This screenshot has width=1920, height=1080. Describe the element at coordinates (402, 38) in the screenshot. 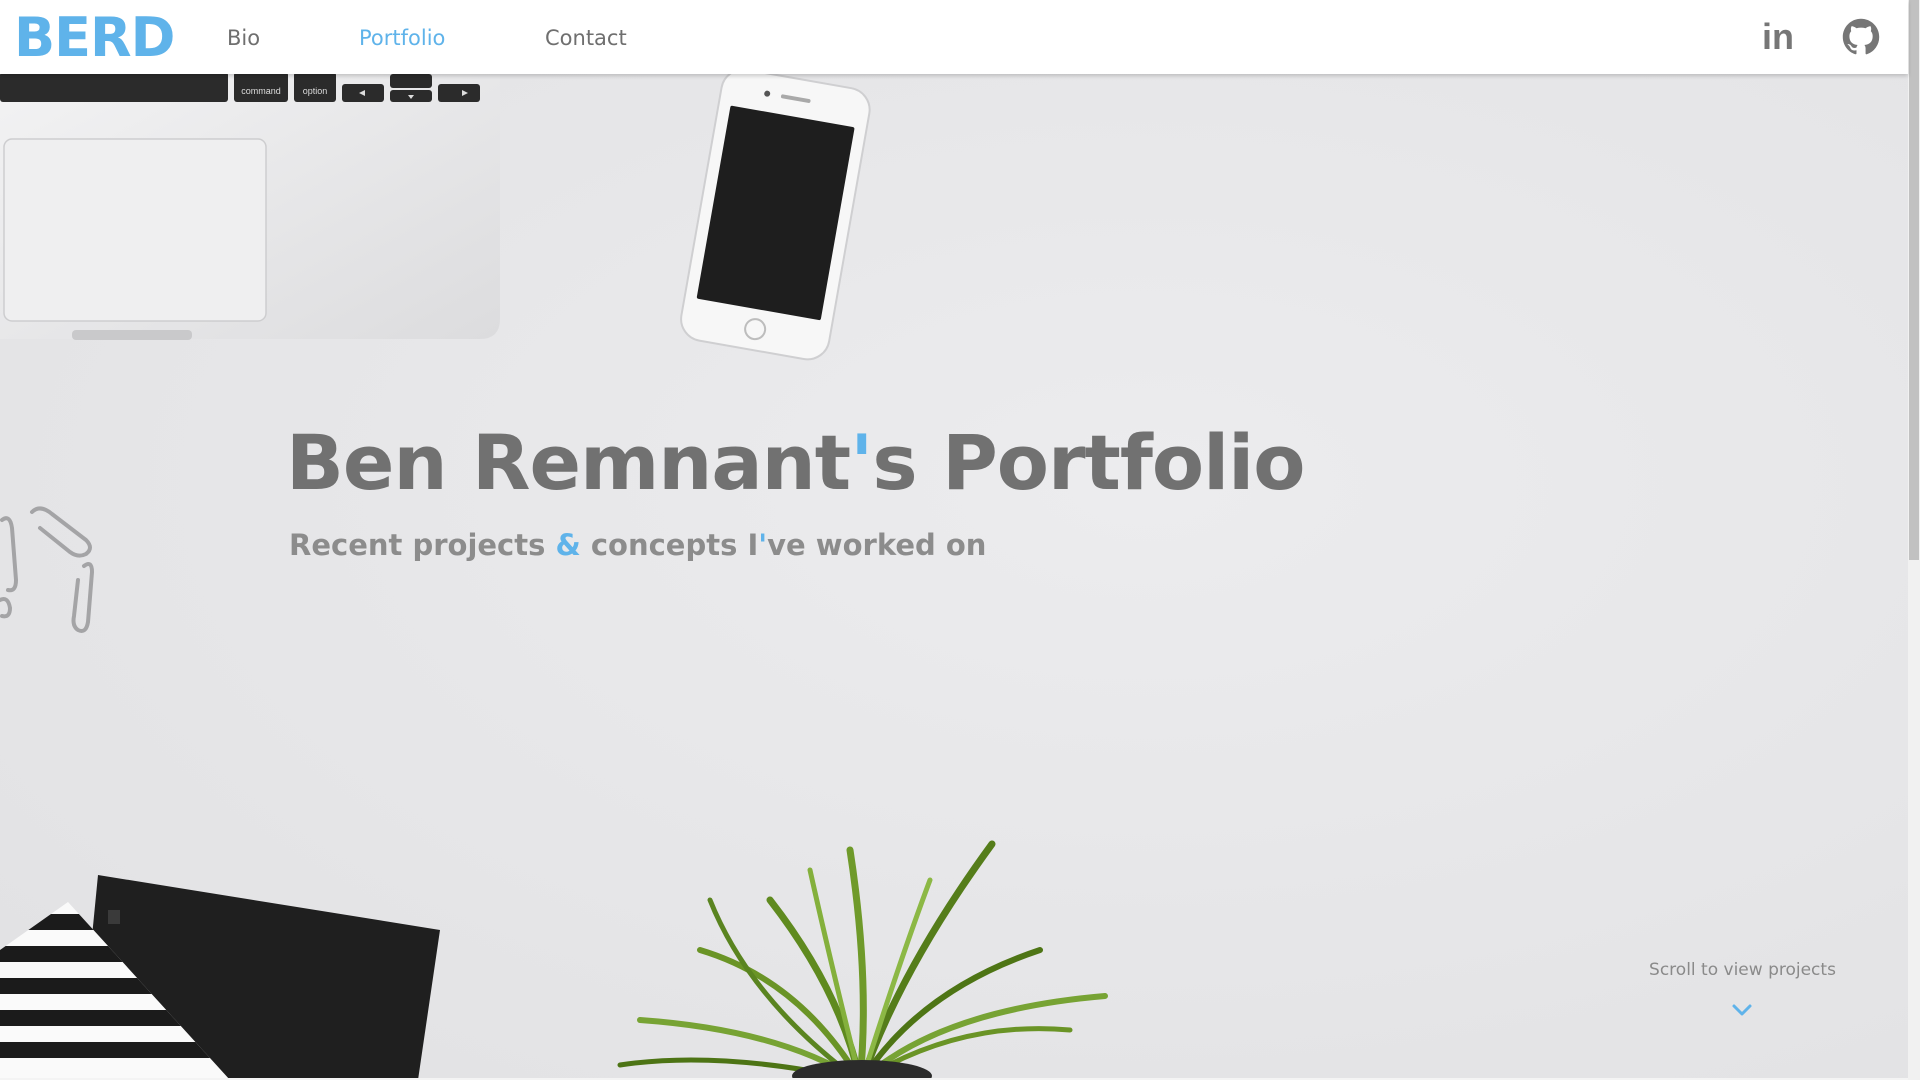

I see `nav-item-portfolio: Portfolio` at that location.